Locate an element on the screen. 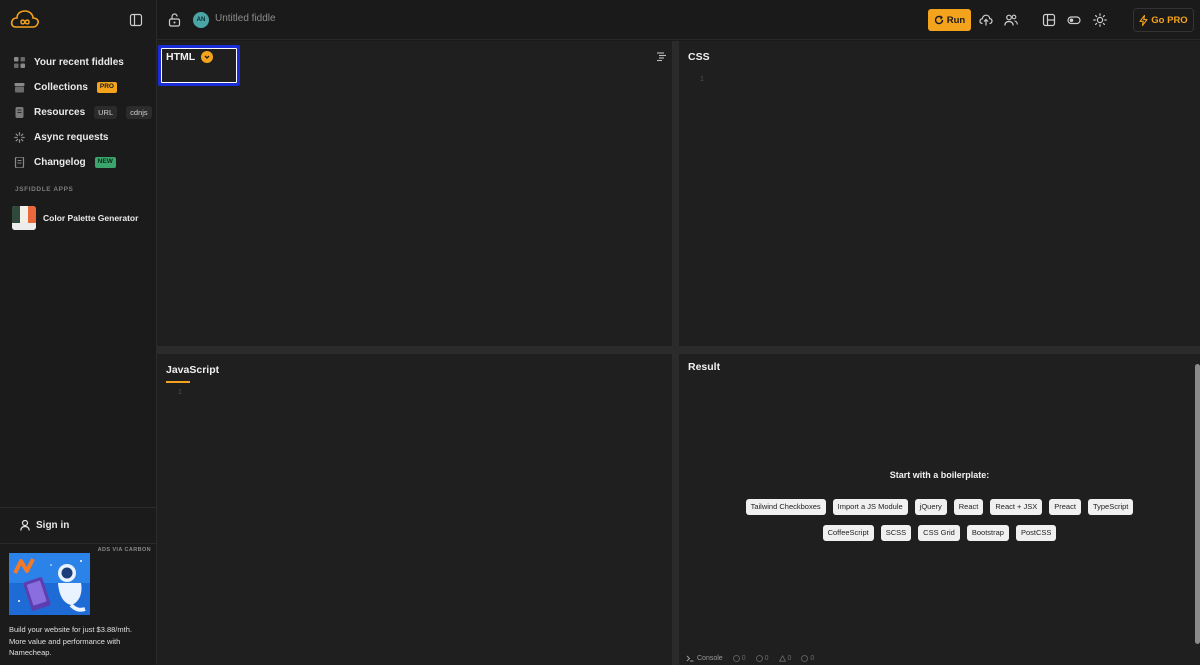  boilerplate-button: React is located at coordinates (968, 507).